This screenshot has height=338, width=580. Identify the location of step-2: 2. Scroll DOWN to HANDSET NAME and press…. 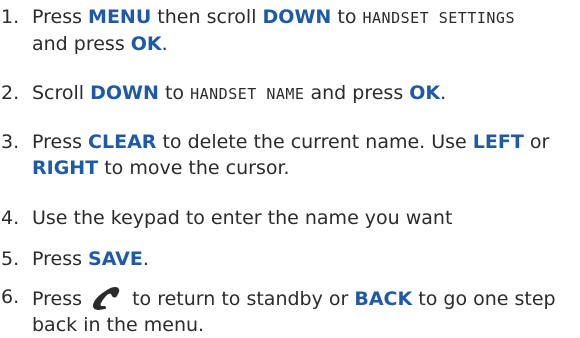
(290, 93).